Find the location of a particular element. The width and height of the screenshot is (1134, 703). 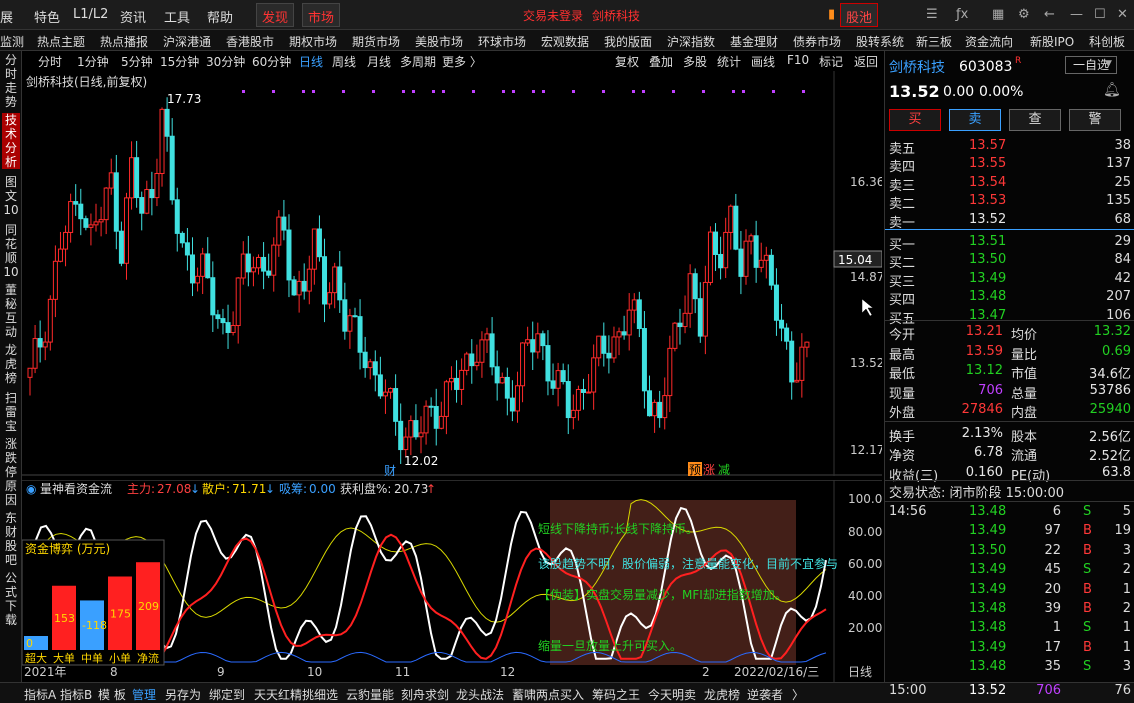

period-tab: 30分钟 is located at coordinates (225, 61).